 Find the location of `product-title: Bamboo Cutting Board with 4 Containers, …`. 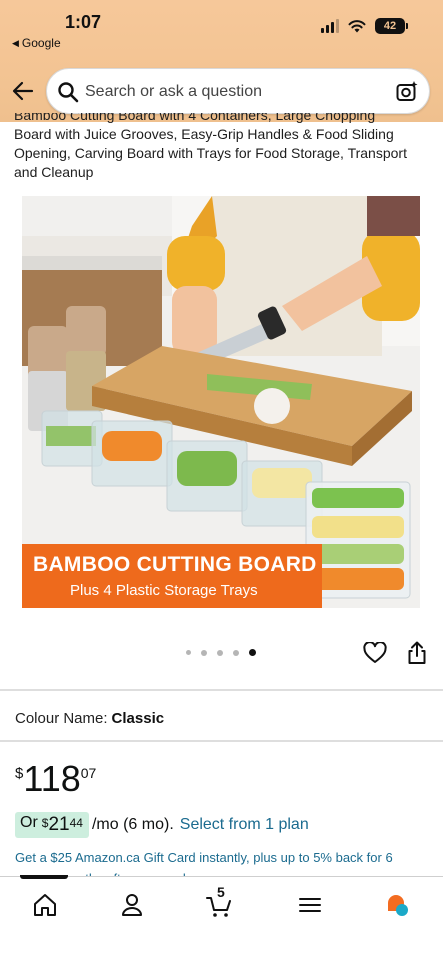

product-title: Bamboo Cutting Board with 4 Containers, … is located at coordinates (223, 151).